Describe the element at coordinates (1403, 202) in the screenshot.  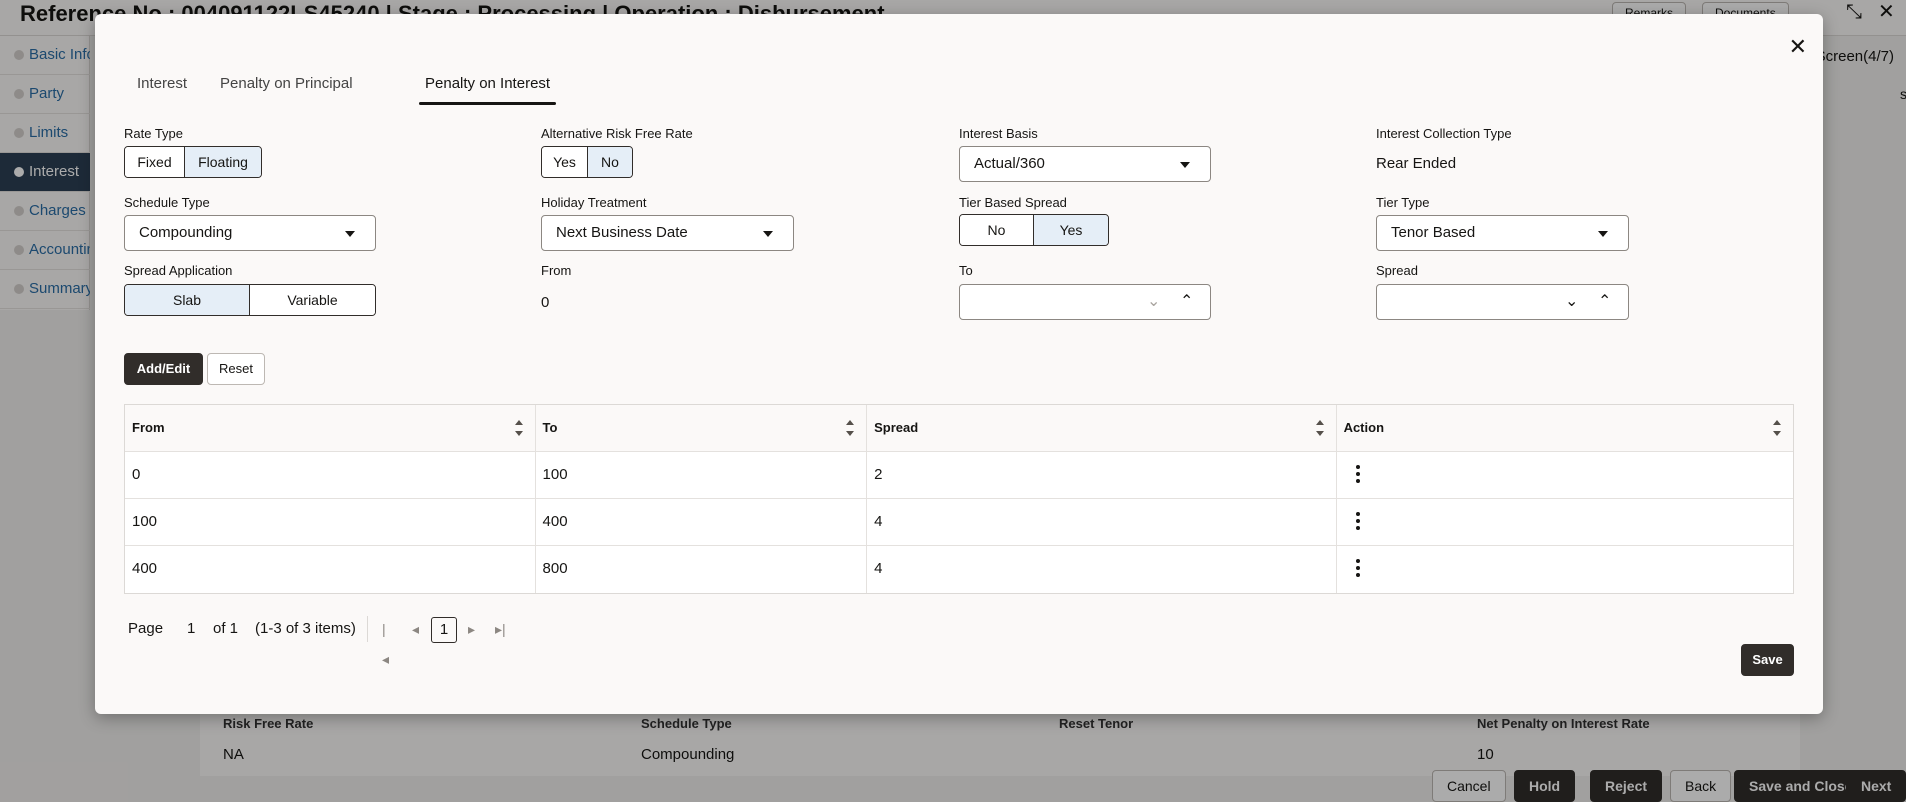
I see `tier-type-label: Tier Type` at that location.